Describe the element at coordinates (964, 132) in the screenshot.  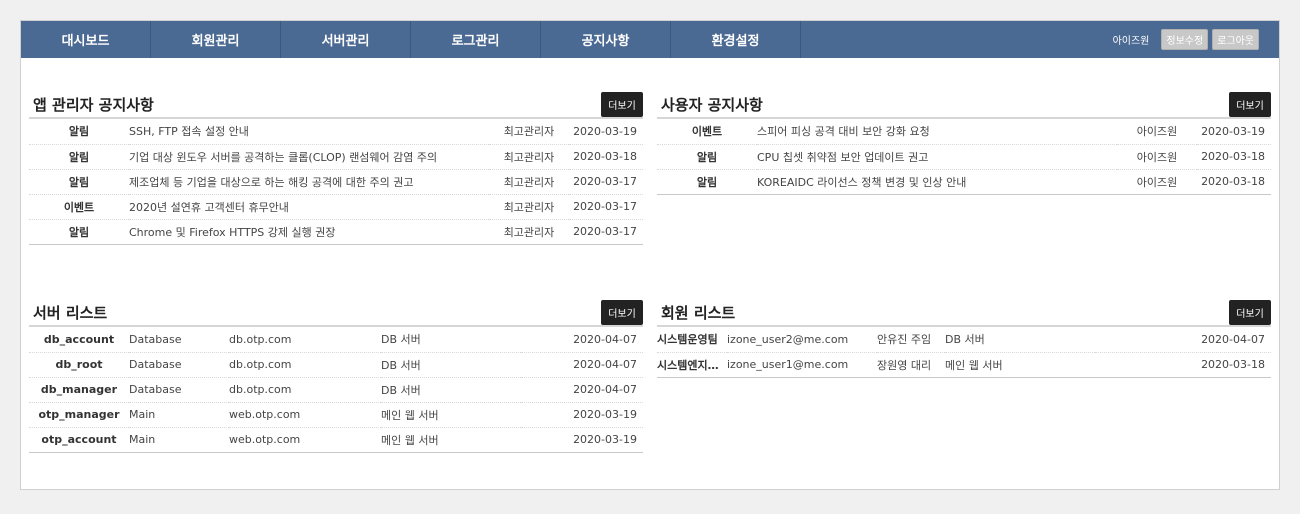
I see `table-row: 이벤트 스피어 피싱 공격 대비 보안 강화 요청 아이즈원 2020-03-19` at that location.